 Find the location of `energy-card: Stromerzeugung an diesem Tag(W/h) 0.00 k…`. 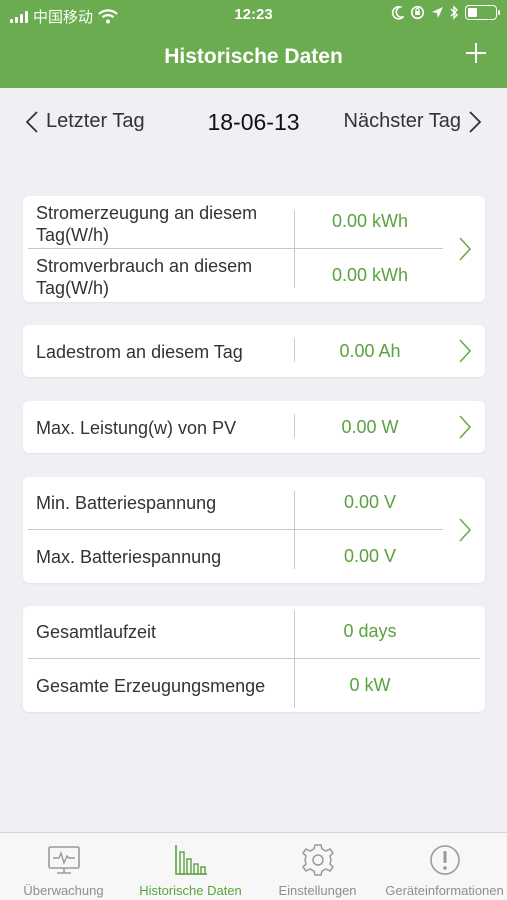

energy-card: Stromerzeugung an diesem Tag(W/h) 0.00 k… is located at coordinates (254, 249).